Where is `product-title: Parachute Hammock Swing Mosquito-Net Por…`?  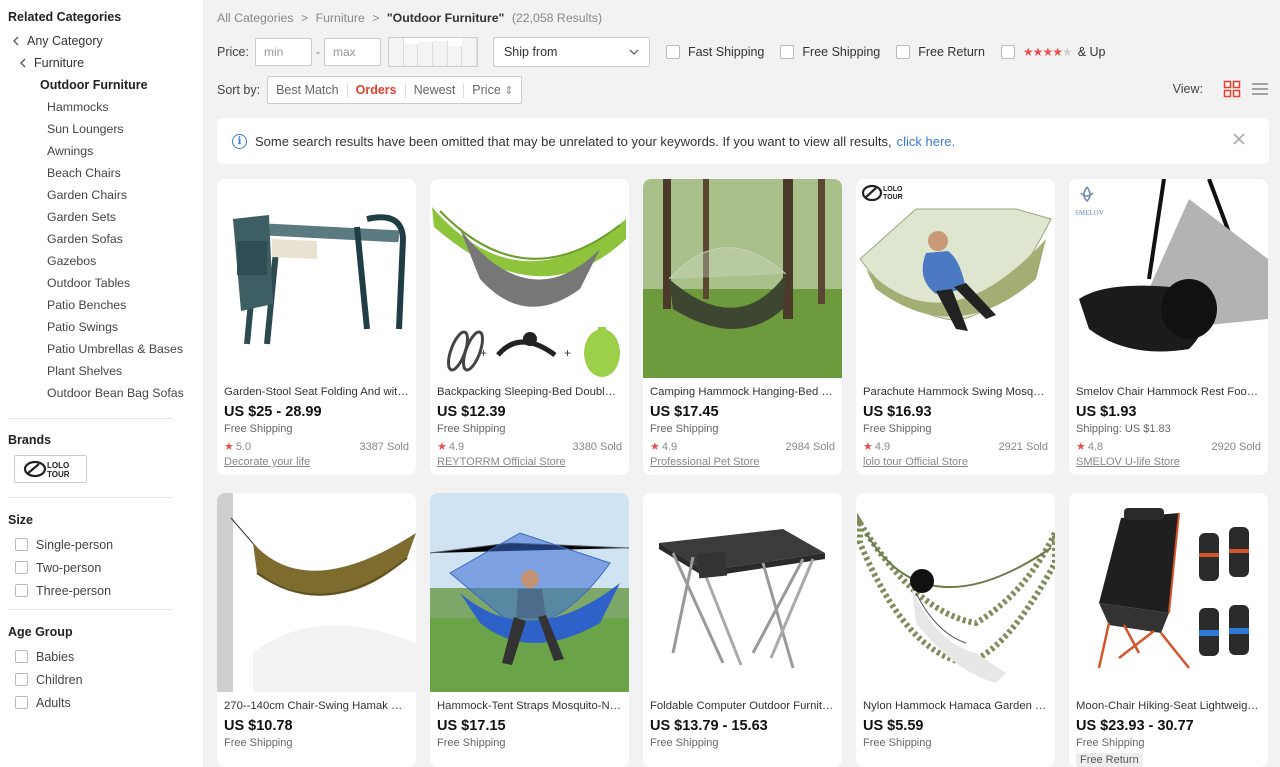 product-title: Parachute Hammock Swing Mosquito-Net Por… is located at coordinates (955, 392).